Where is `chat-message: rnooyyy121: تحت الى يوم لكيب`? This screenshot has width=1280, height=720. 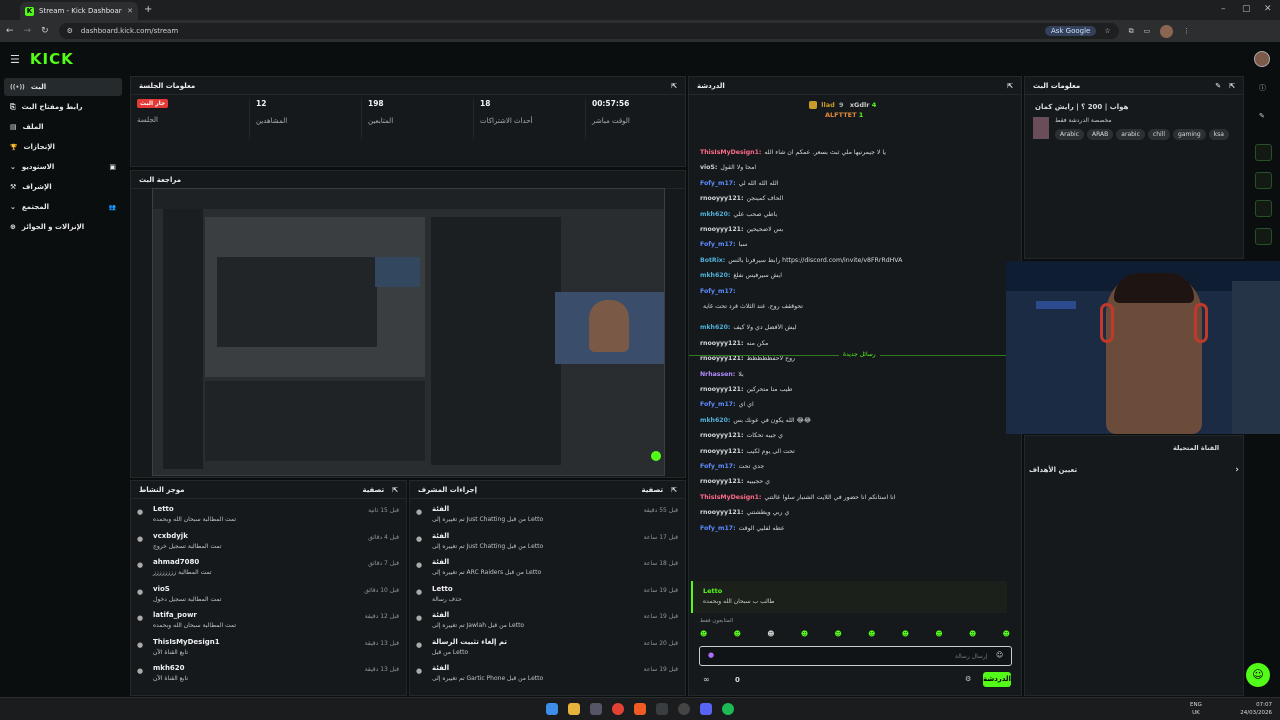 chat-message: rnooyyy121: تحت الى يوم لكيب is located at coordinates (850, 451).